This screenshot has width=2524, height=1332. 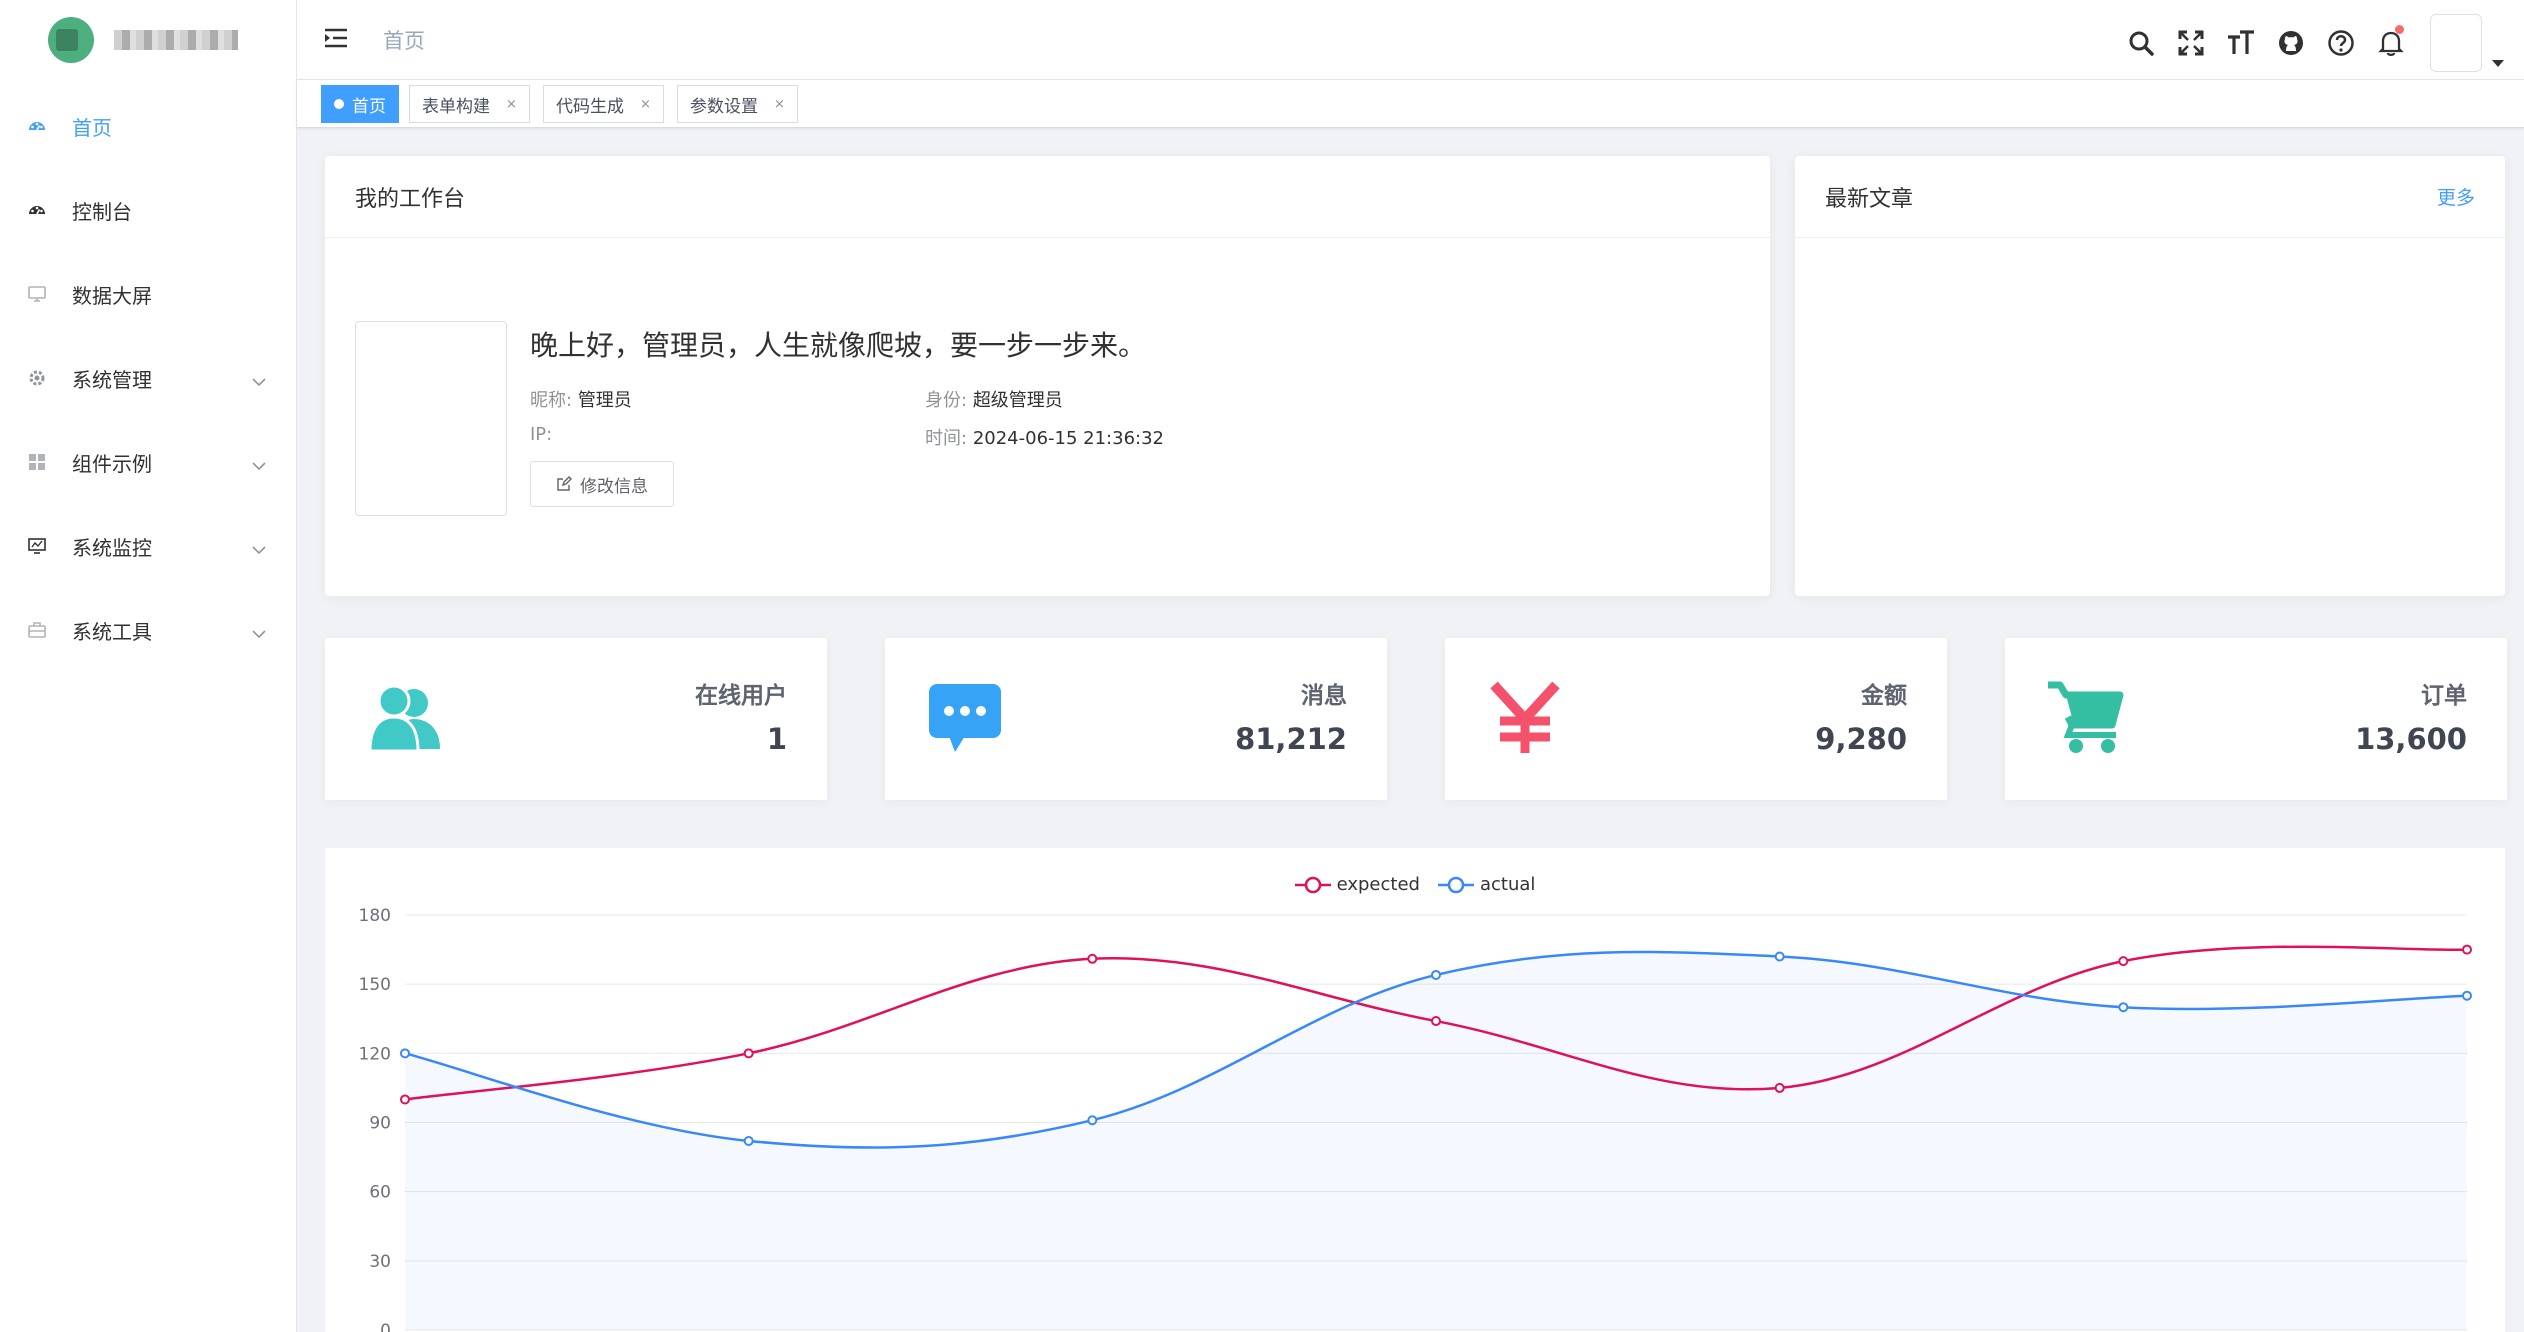 What do you see at coordinates (102, 211) in the screenshot?
I see `sidebar-item-label: 控制台` at bounding box center [102, 211].